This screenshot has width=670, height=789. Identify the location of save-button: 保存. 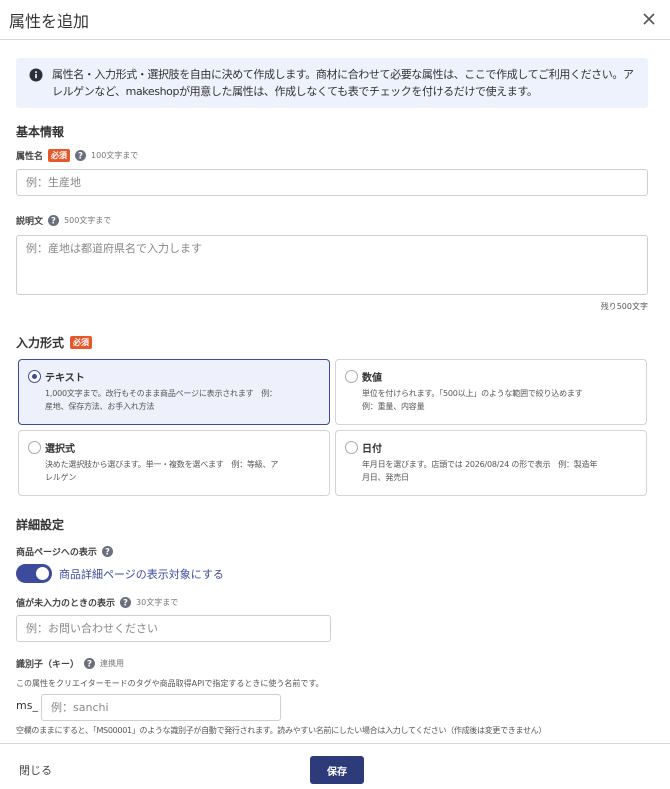
(337, 770).